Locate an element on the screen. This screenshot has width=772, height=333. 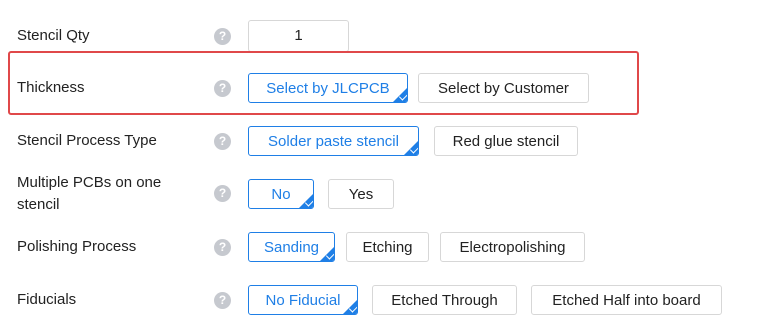
option-label: Yes is located at coordinates (361, 194).